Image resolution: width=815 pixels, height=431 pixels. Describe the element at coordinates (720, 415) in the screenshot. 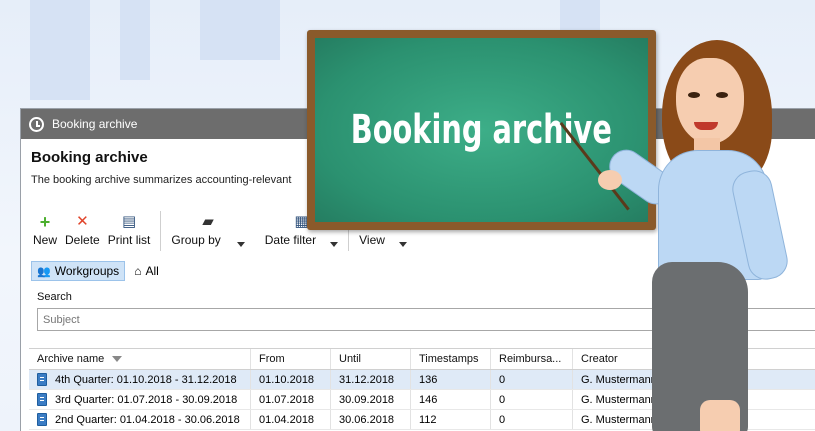

I see `presenter-leg` at that location.